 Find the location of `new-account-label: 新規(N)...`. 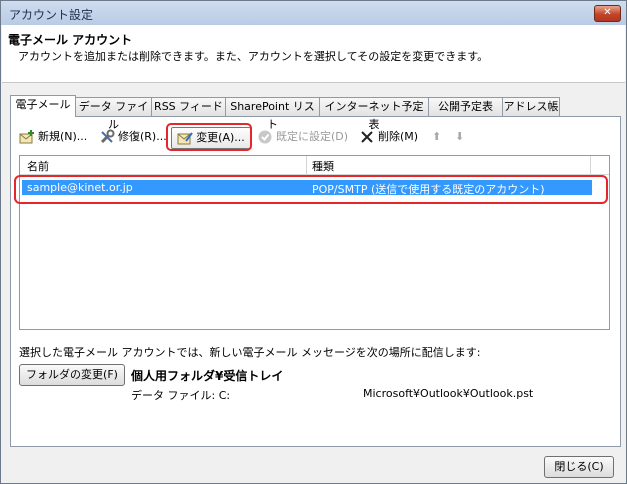

new-account-label: 新規(N)... is located at coordinates (63, 136).